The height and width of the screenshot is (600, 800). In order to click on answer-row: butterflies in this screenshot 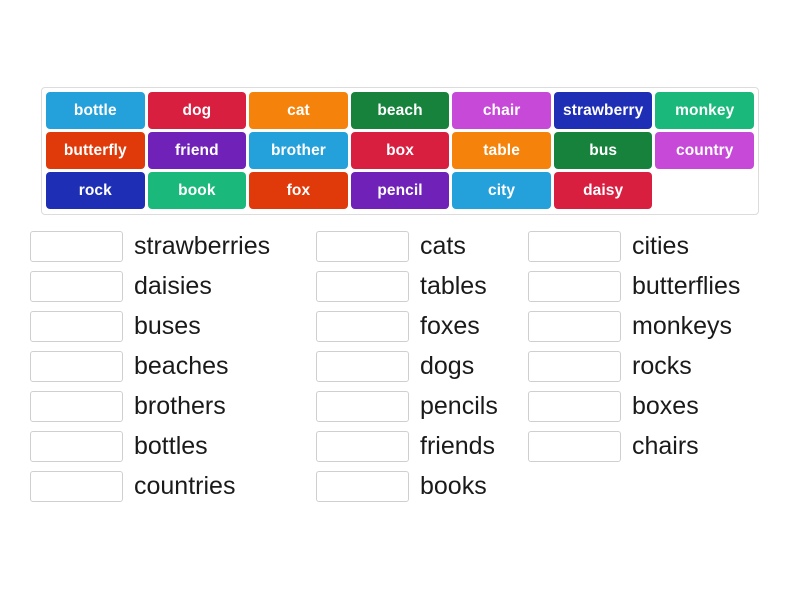, I will do `click(655, 286)`.